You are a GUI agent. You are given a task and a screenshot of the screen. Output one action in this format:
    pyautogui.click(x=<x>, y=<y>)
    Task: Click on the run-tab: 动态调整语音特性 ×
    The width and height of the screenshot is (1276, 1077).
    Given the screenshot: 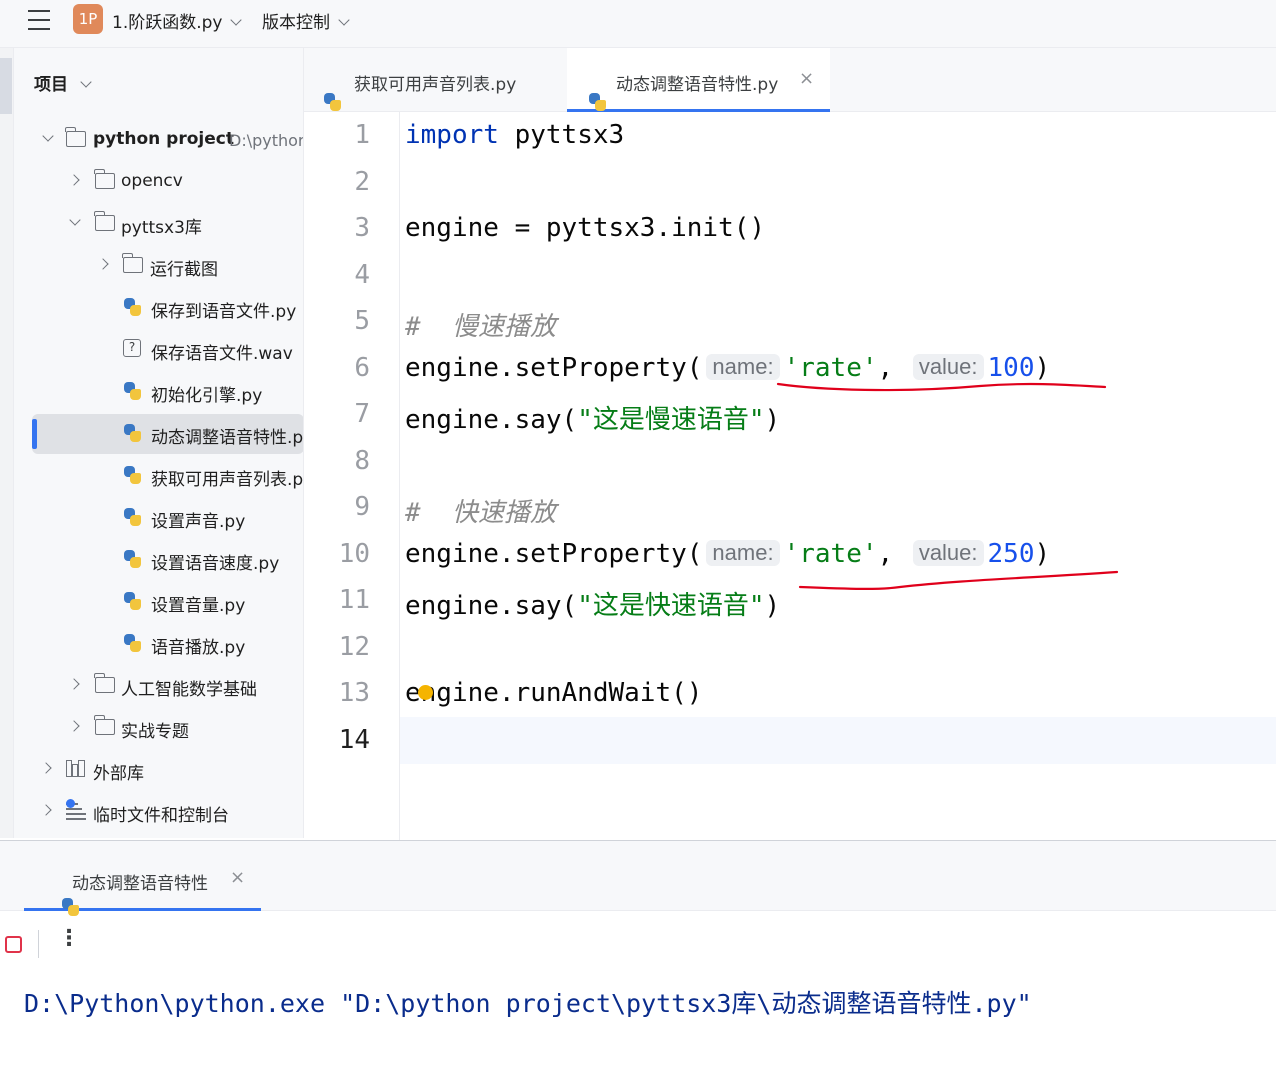 What is the action you would take?
    pyautogui.click(x=142, y=878)
    